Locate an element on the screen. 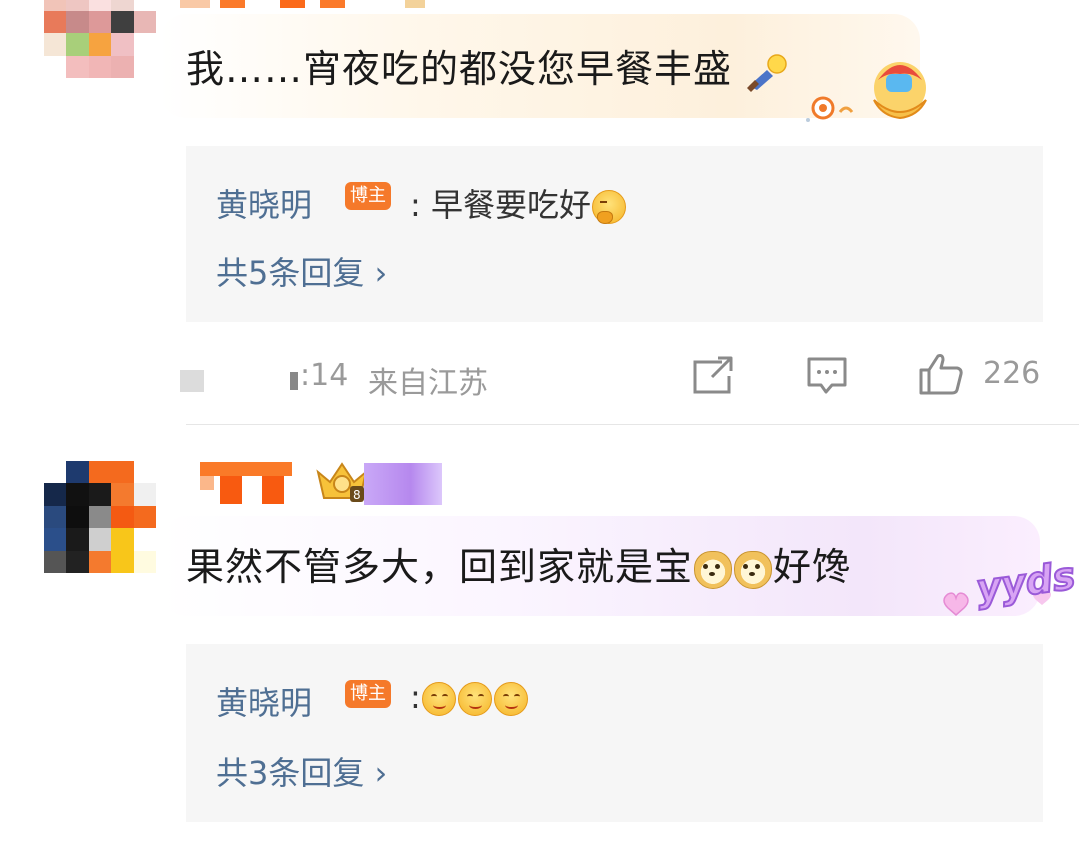 The width and height of the screenshot is (1079, 843). vip-crown-badge-icon: 8 is located at coordinates (342, 482).